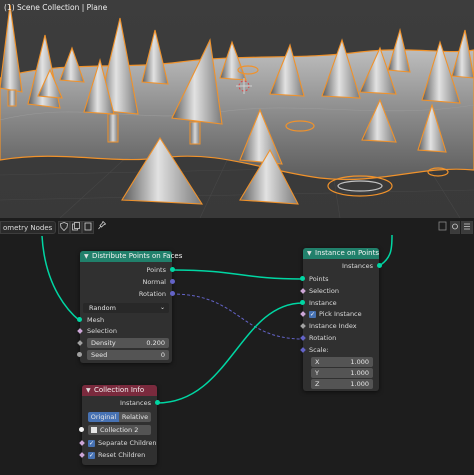  What do you see at coordinates (102, 308) in the screenshot?
I see `distribute-mode-value: Random` at bounding box center [102, 308].